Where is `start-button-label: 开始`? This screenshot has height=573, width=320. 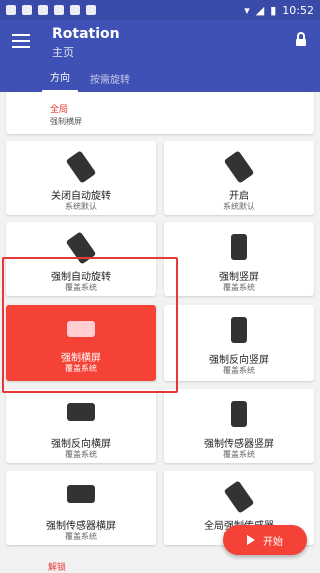
start-button-label: 开始 is located at coordinates (273, 542).